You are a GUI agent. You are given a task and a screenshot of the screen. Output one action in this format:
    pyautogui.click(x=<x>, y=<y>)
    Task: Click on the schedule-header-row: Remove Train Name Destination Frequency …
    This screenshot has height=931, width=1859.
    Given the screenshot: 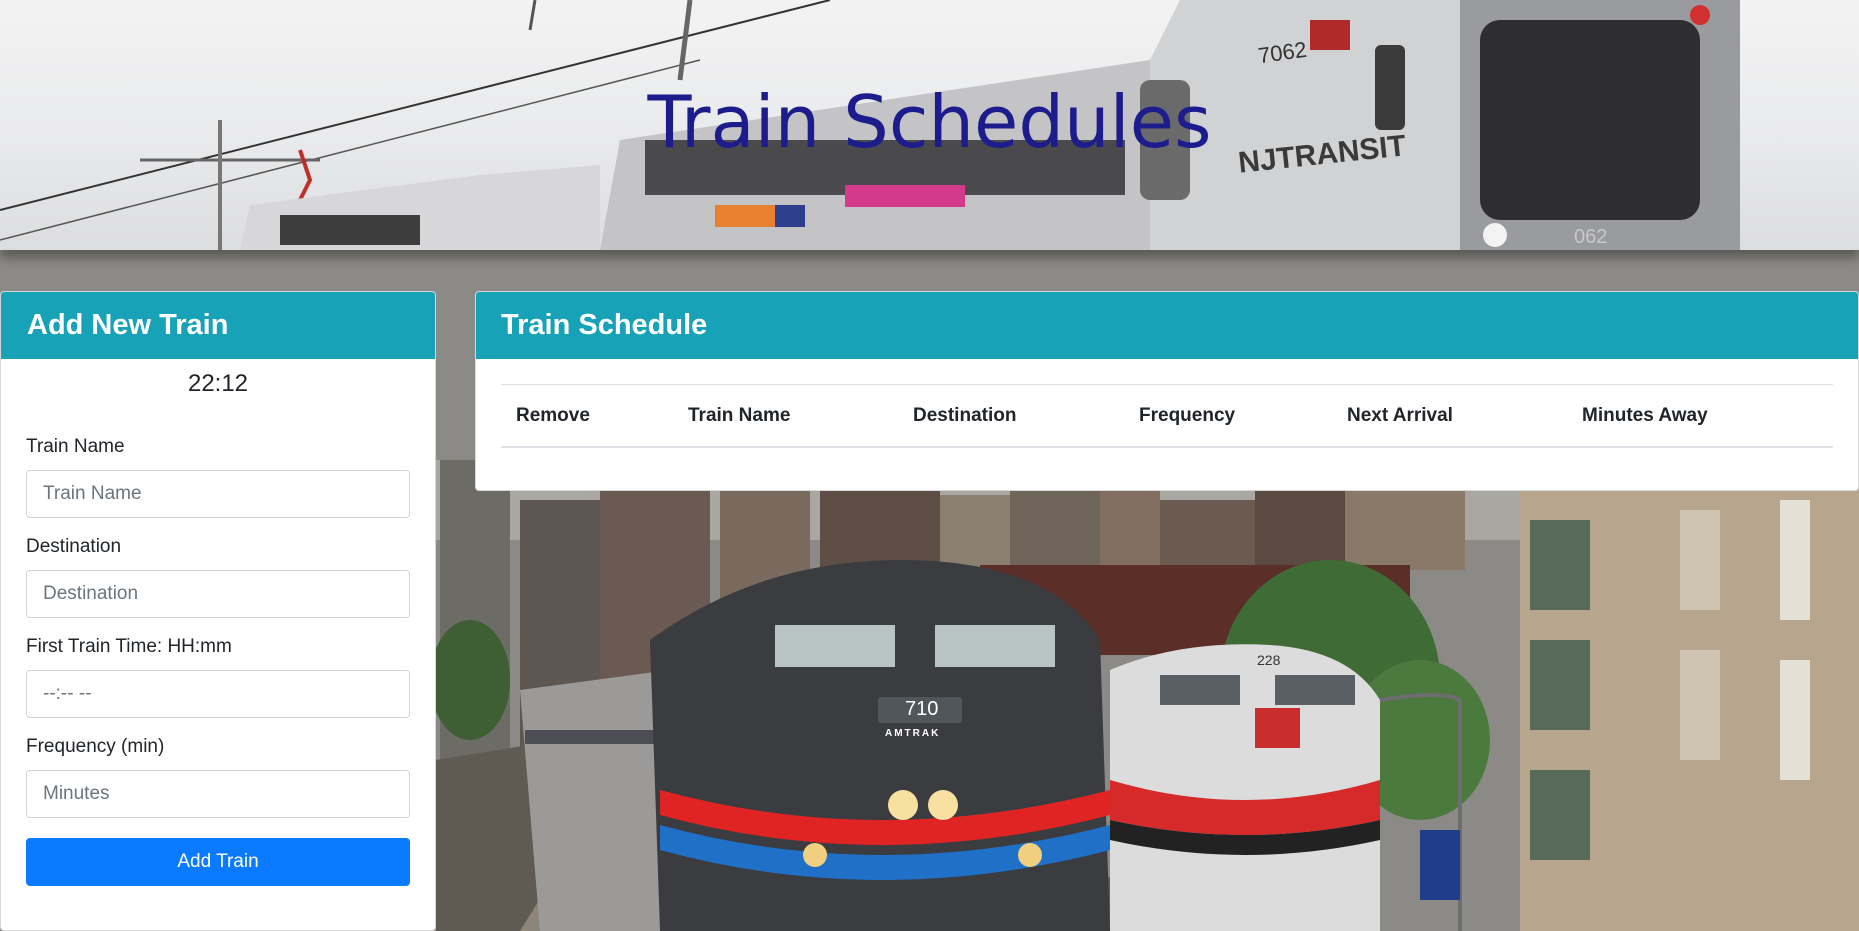 What is the action you would take?
    pyautogui.click(x=1167, y=416)
    